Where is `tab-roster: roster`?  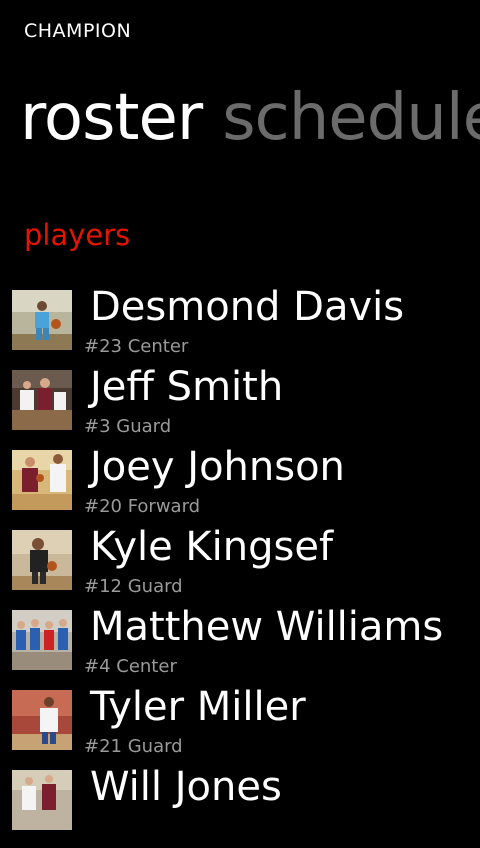
tab-roster: roster is located at coordinates (111, 118).